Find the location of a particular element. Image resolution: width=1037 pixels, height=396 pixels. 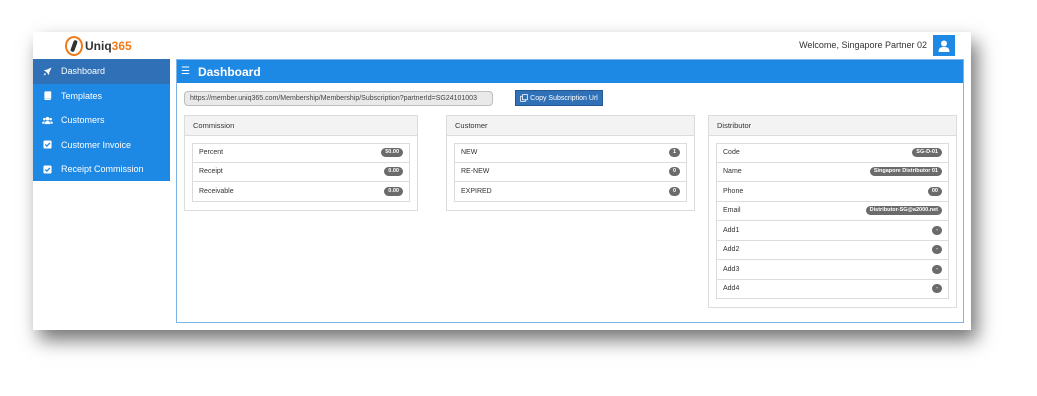

list-item: EXPIRED 0 is located at coordinates (570, 192).